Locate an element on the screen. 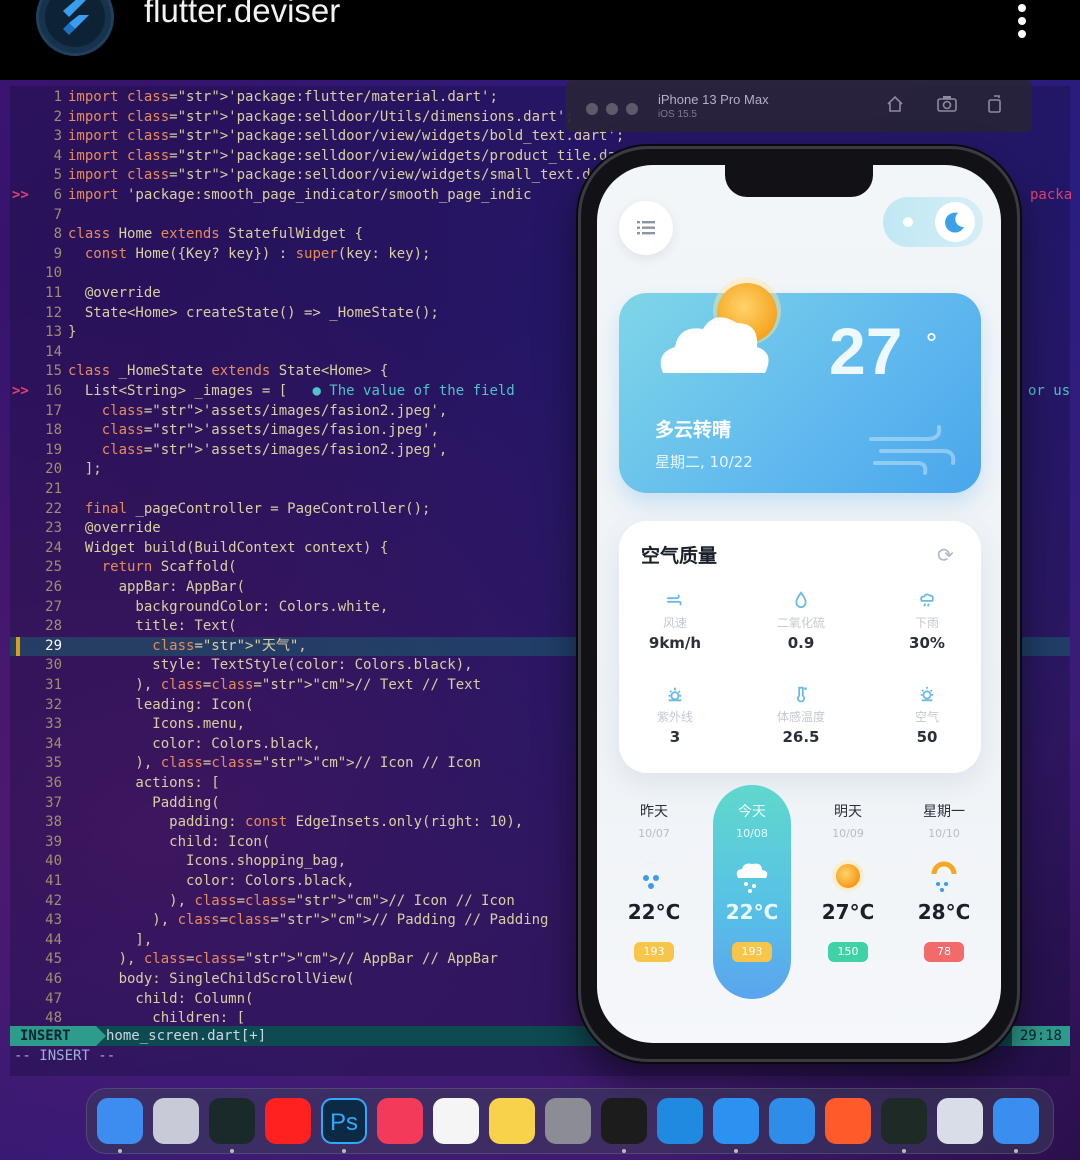 Image resolution: width=1080 pixels, height=1160 pixels. code-text: appBar: AppBar( is located at coordinates (157, 587).